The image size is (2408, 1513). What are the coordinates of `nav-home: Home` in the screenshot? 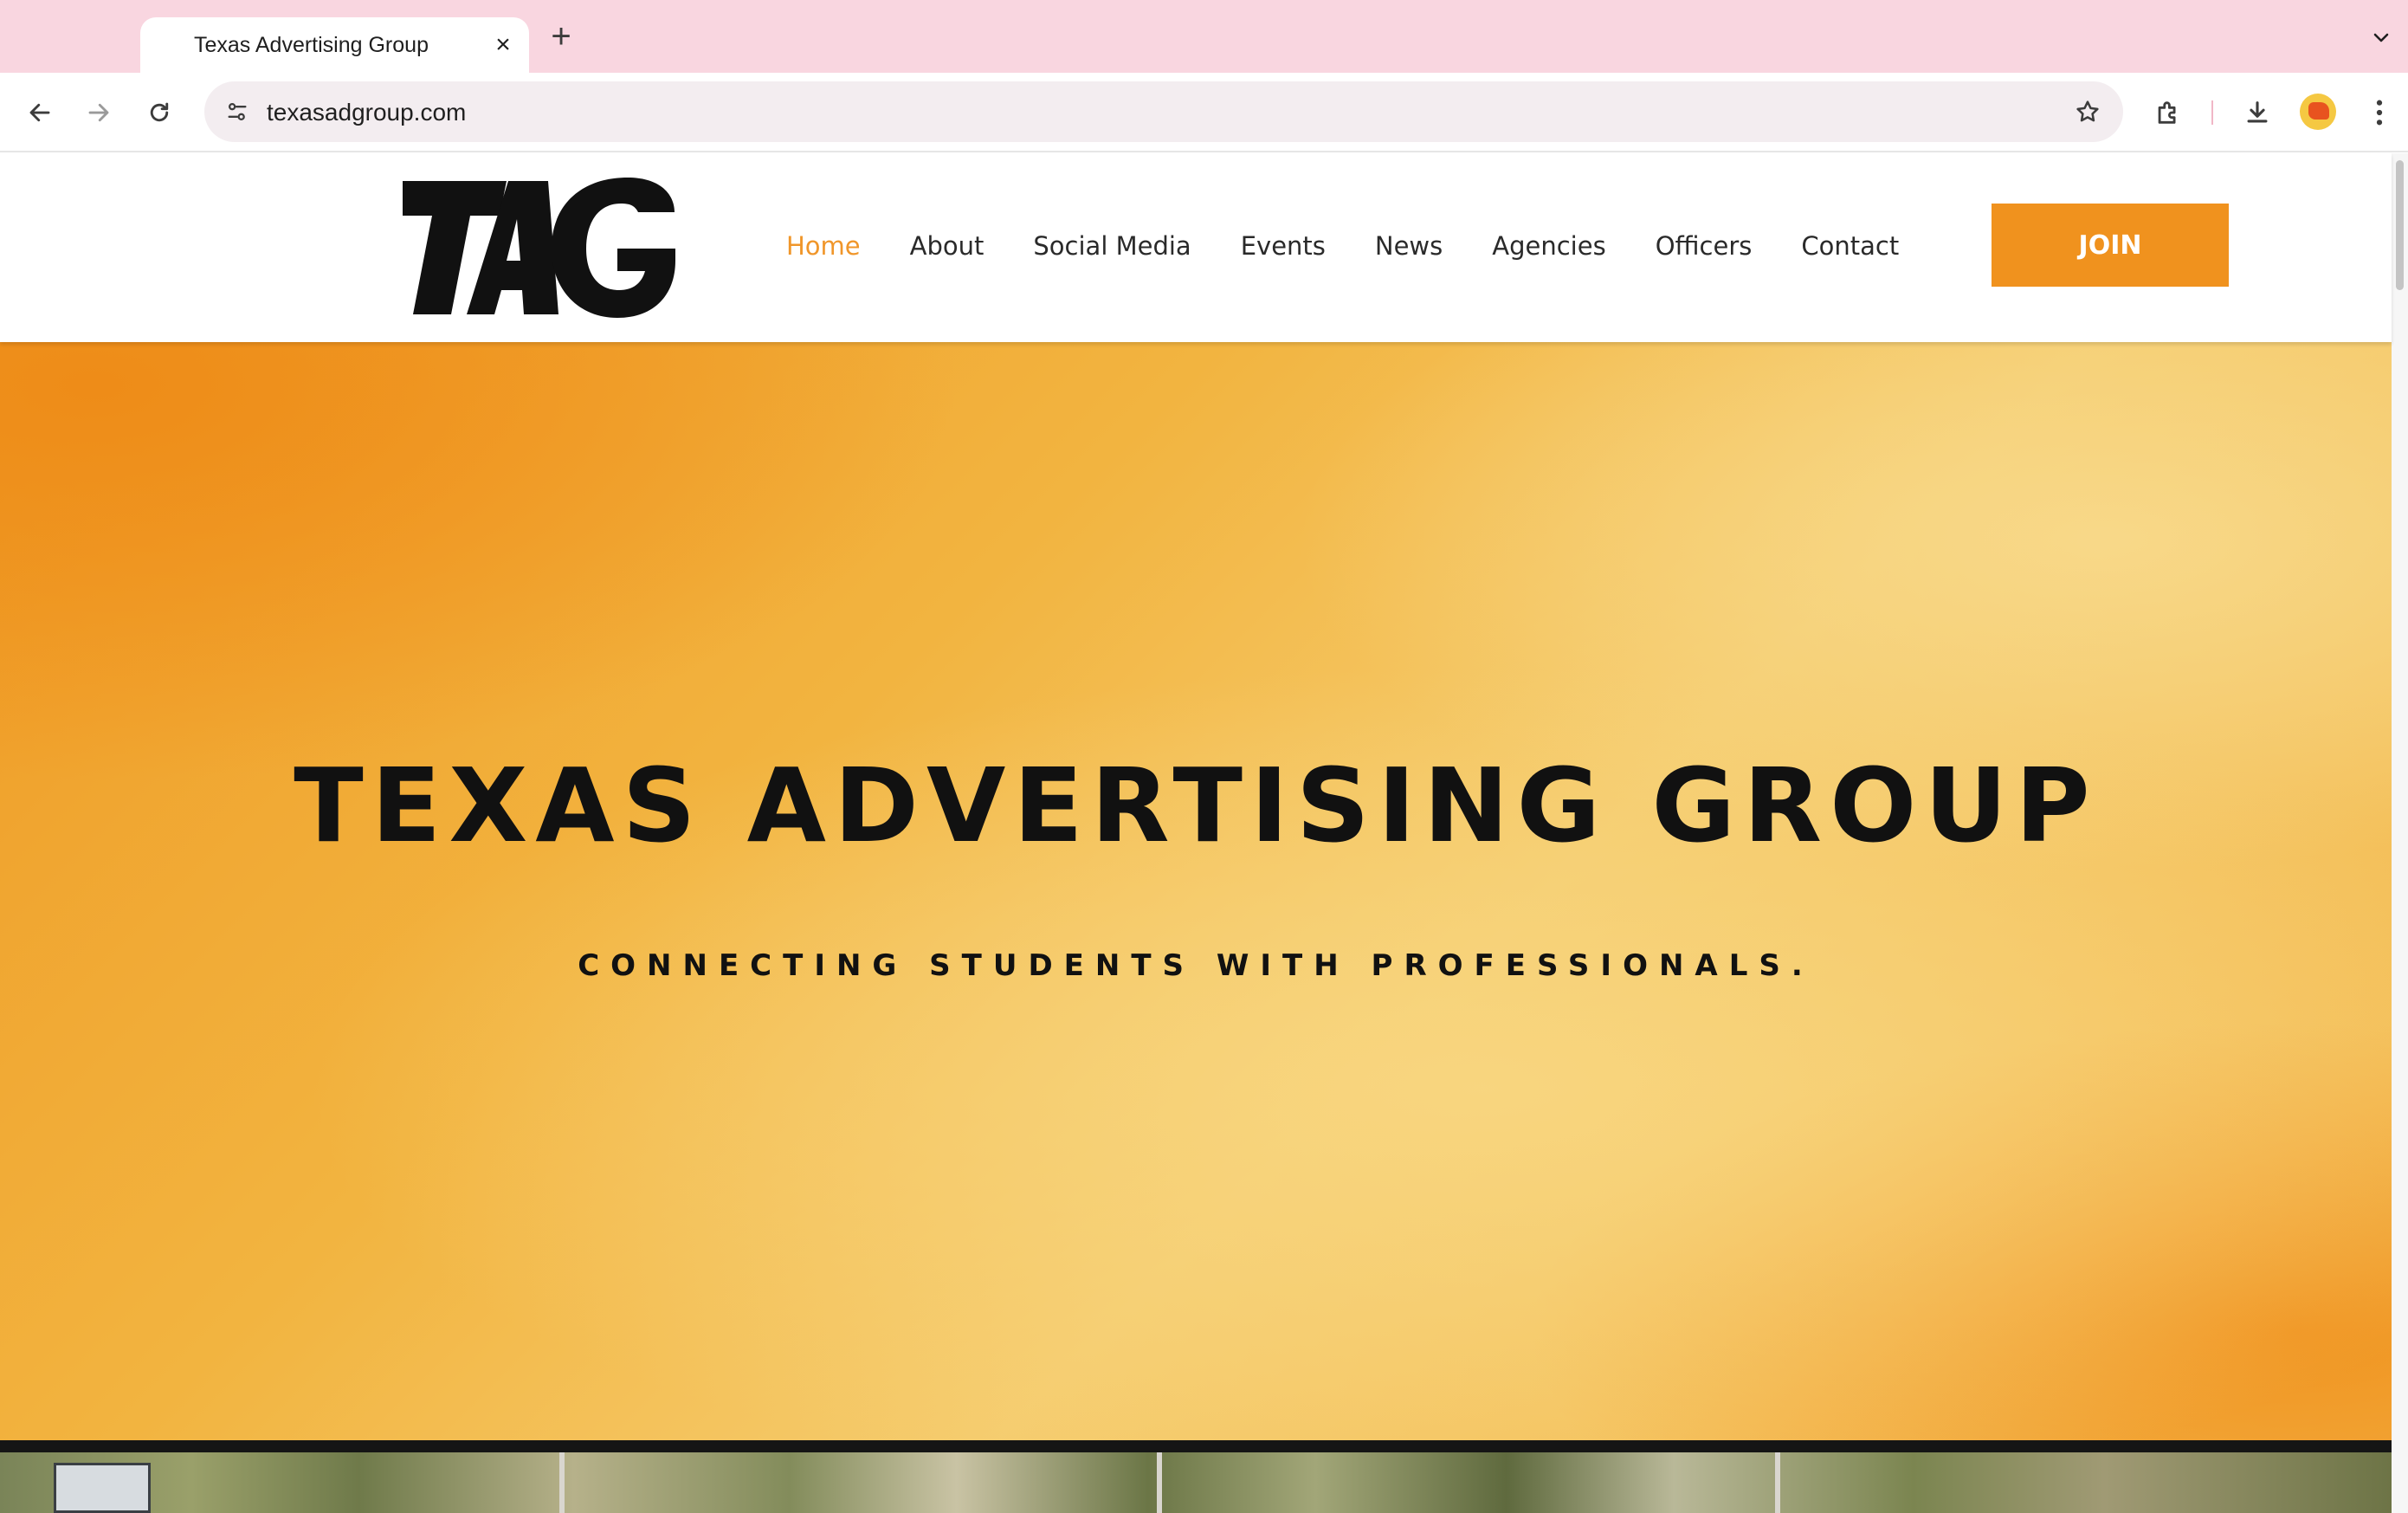 It's located at (824, 246).